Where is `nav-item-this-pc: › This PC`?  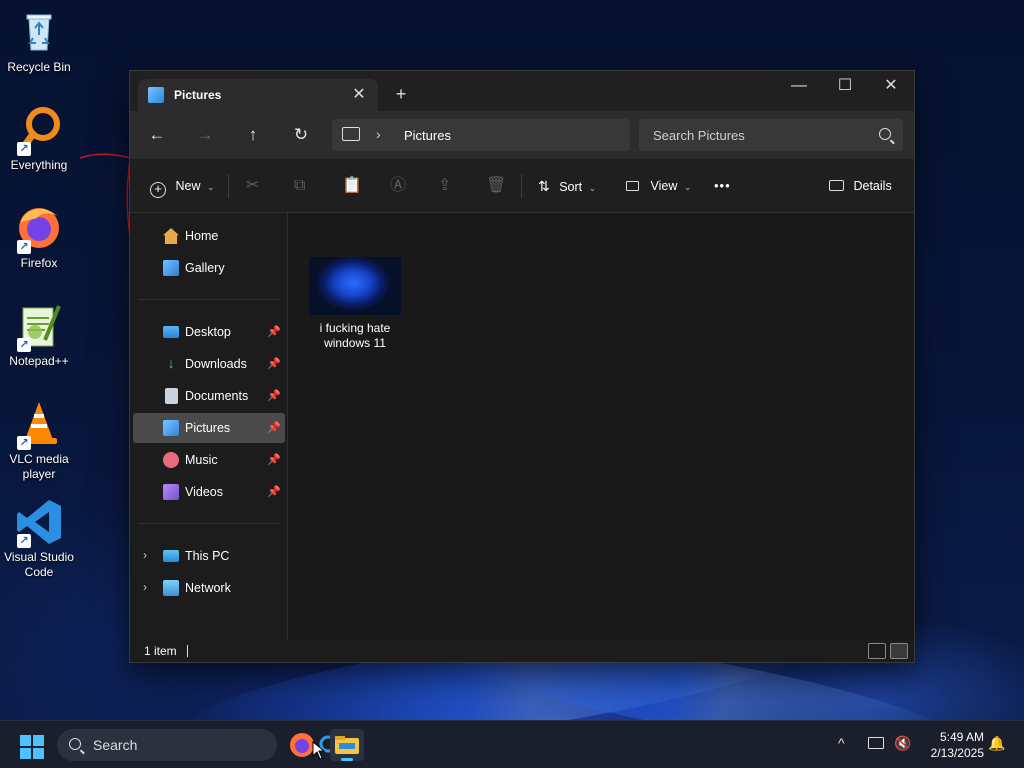 nav-item-this-pc: › This PC is located at coordinates (209, 556).